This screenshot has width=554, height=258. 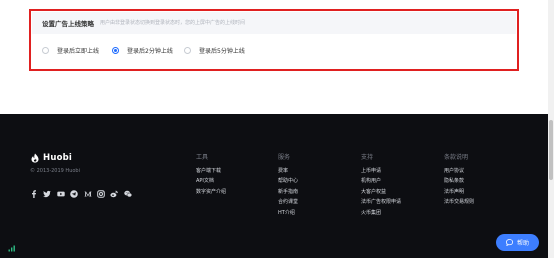 I want to click on twitter-icon, so click(x=47, y=194).